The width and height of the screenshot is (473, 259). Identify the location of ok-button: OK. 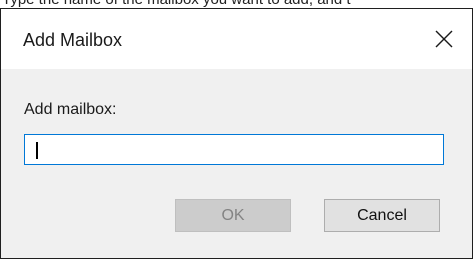
(233, 215).